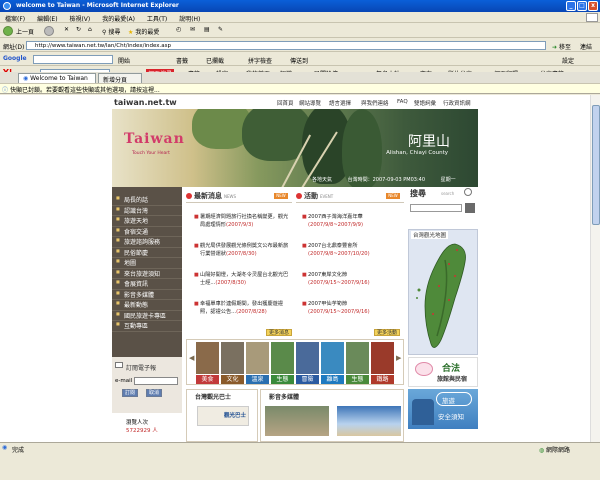 The width and height of the screenshot is (600, 480). Describe the element at coordinates (443, 292) in the screenshot. I see `taiwan-map: 台灣觀光地圖` at that location.